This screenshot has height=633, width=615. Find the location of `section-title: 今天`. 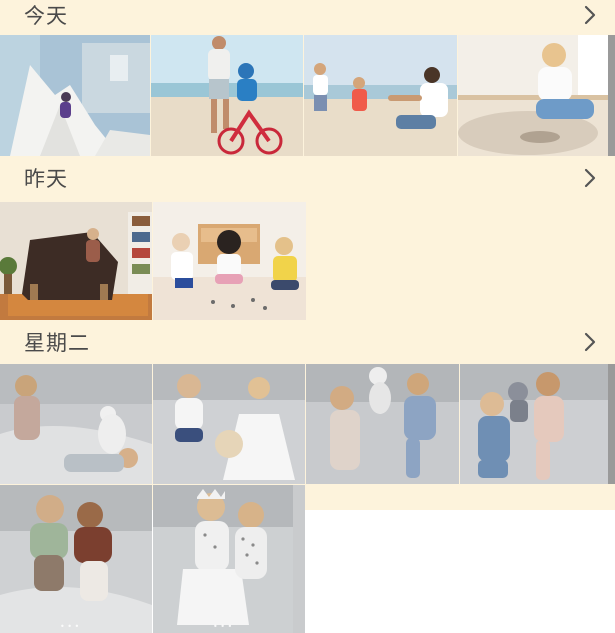

section-title: 今天 is located at coordinates (46, 16).